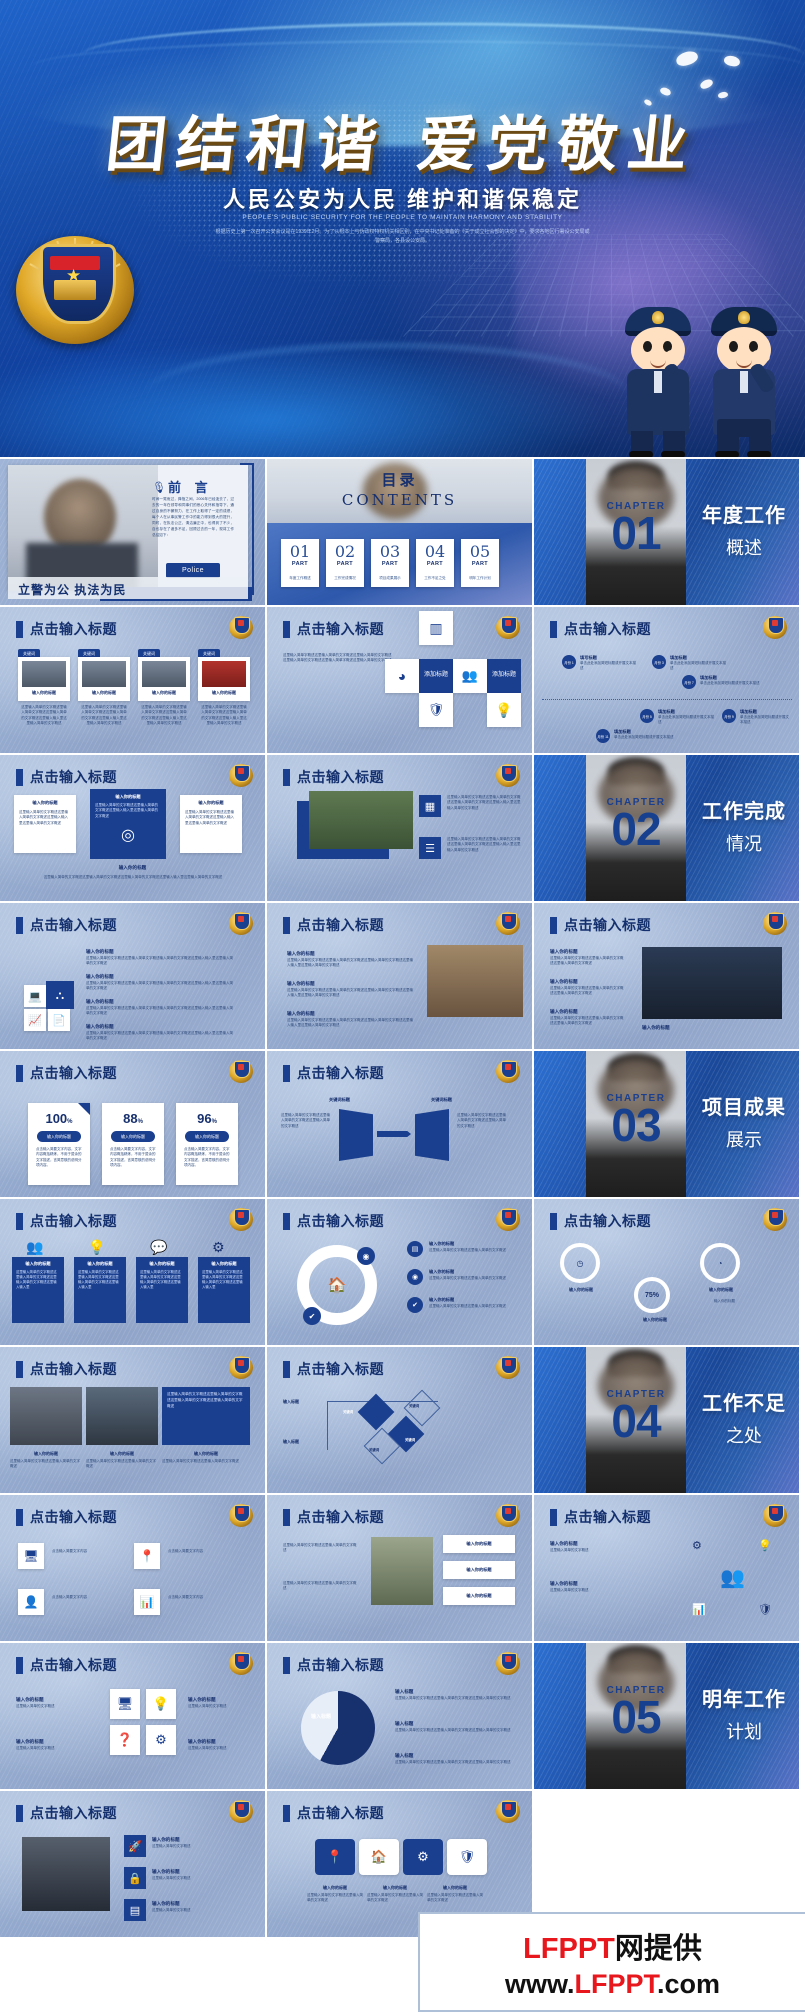  I want to click on slide-thumbnail-chapter-03: CHAPTER 03 项目成果 展示, so click(666, 1124).